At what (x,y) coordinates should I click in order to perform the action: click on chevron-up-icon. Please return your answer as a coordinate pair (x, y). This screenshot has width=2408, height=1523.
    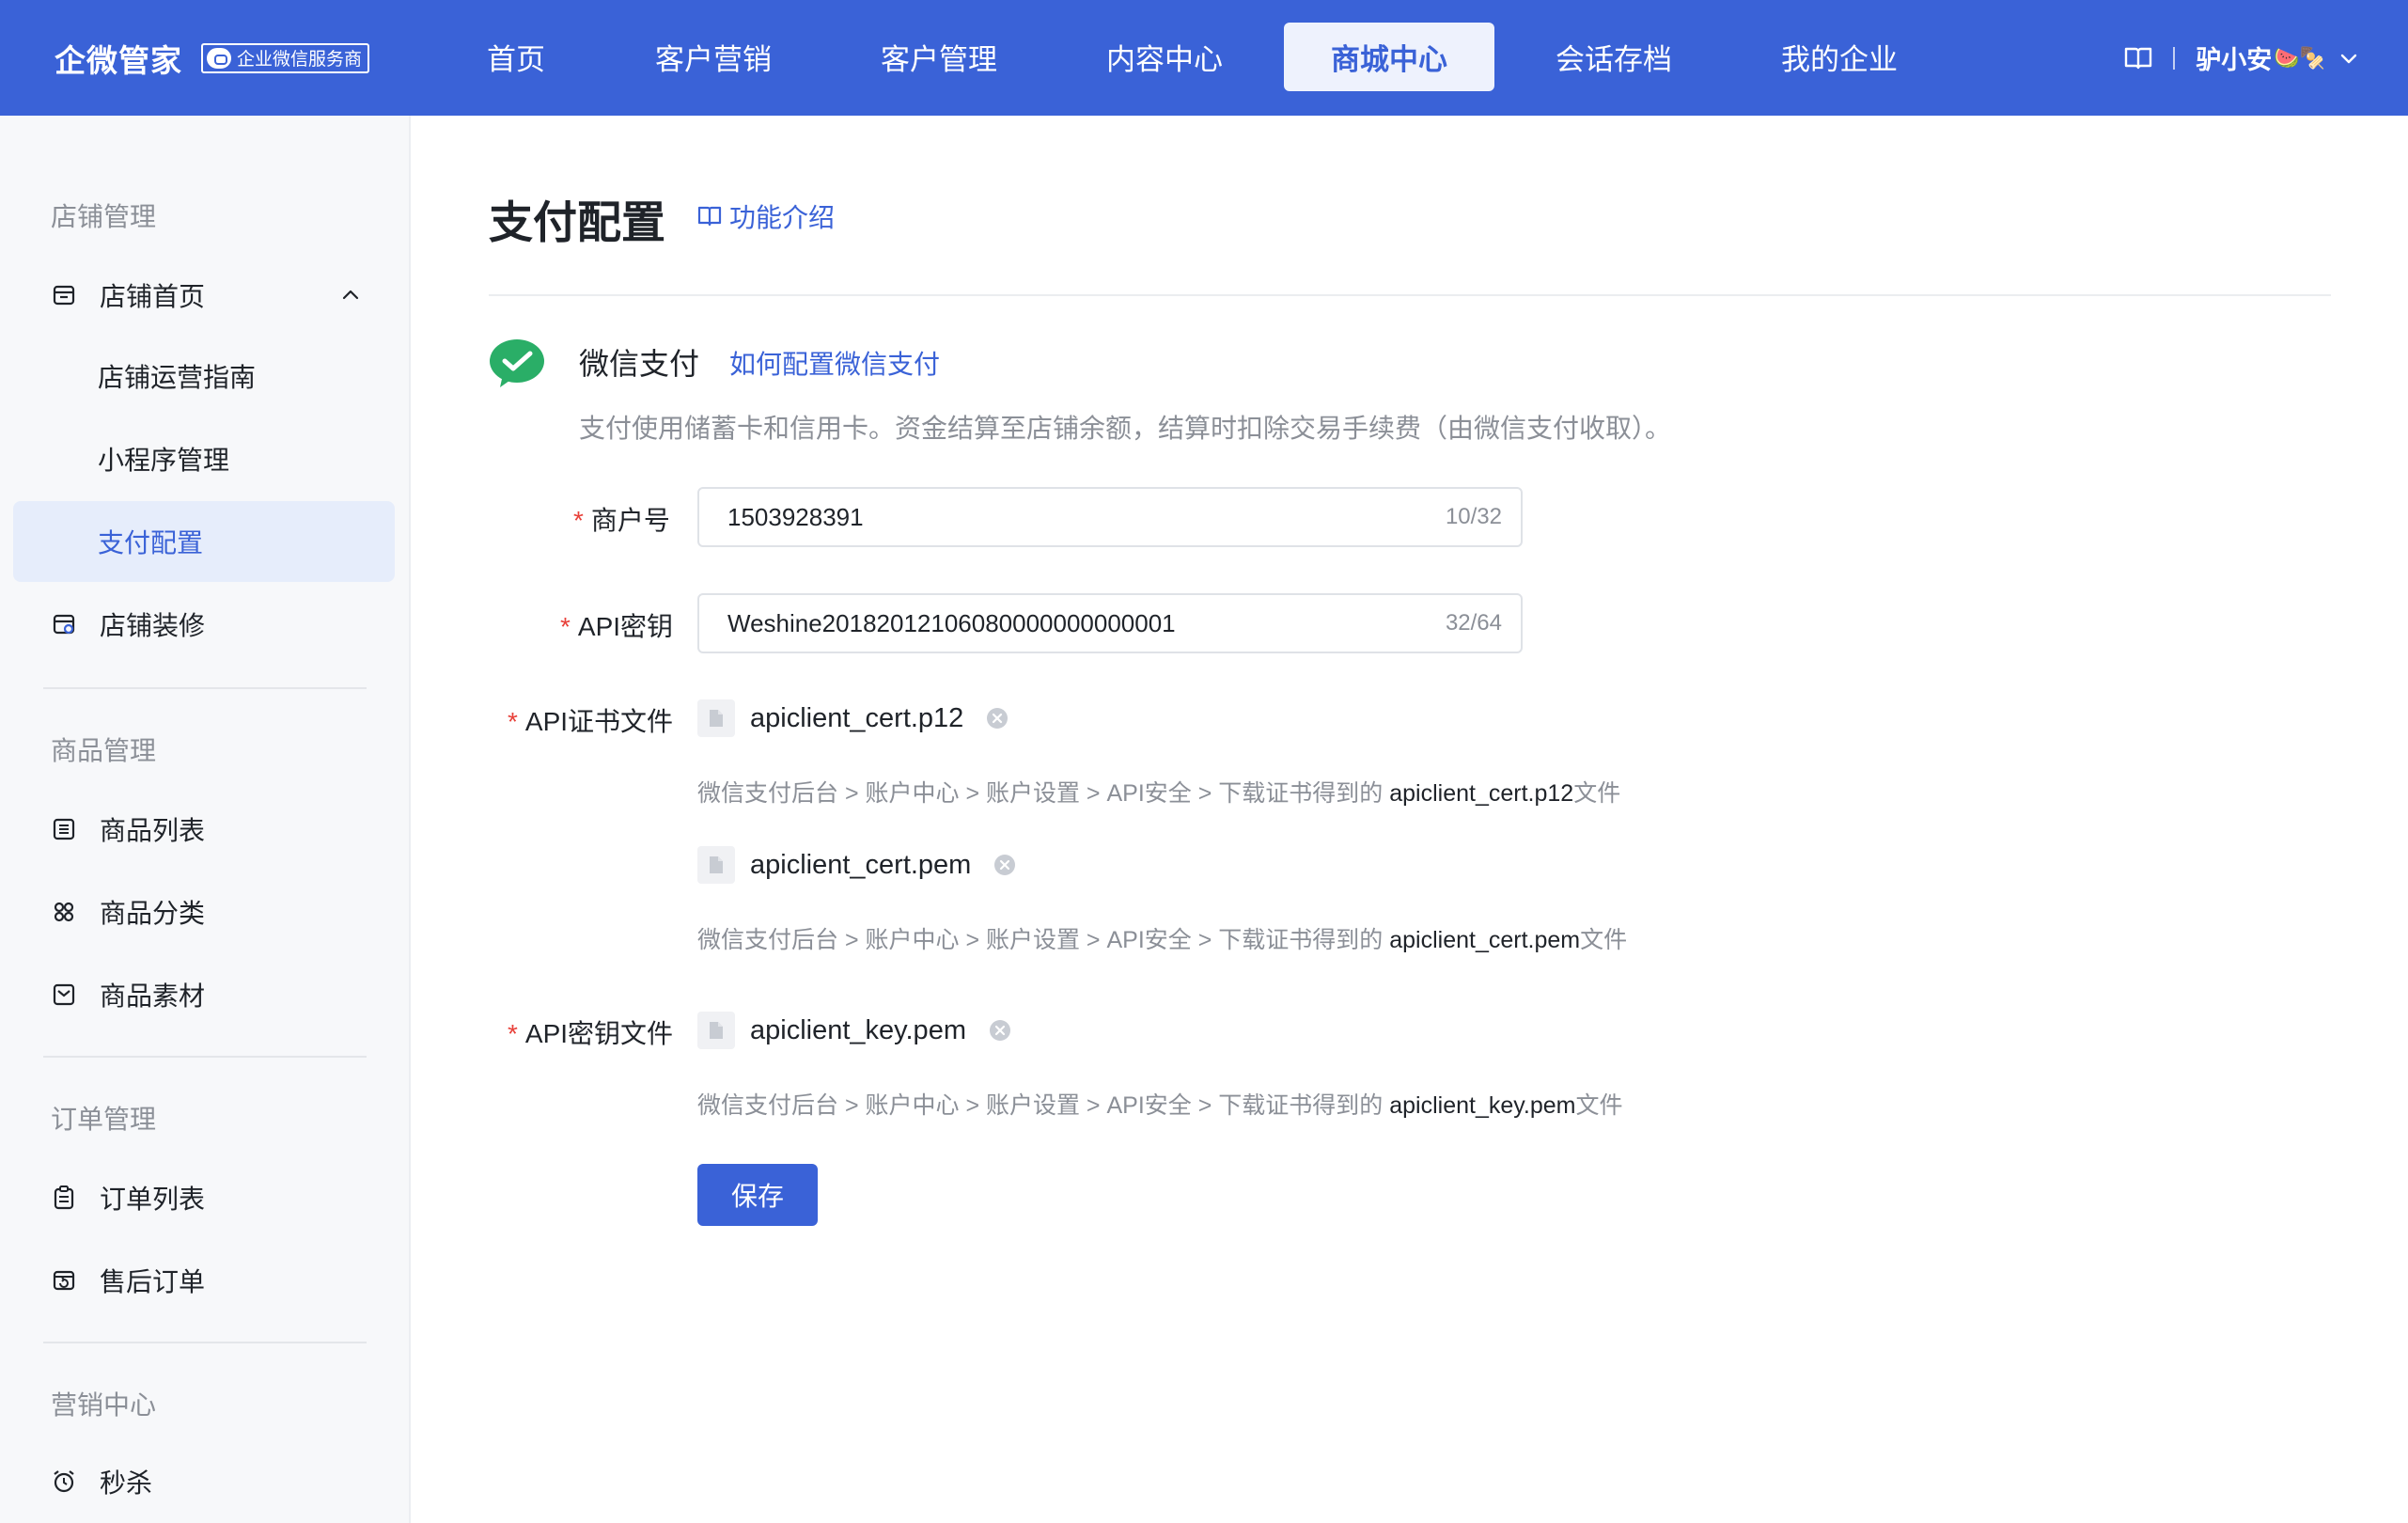
    Looking at the image, I should click on (350, 295).